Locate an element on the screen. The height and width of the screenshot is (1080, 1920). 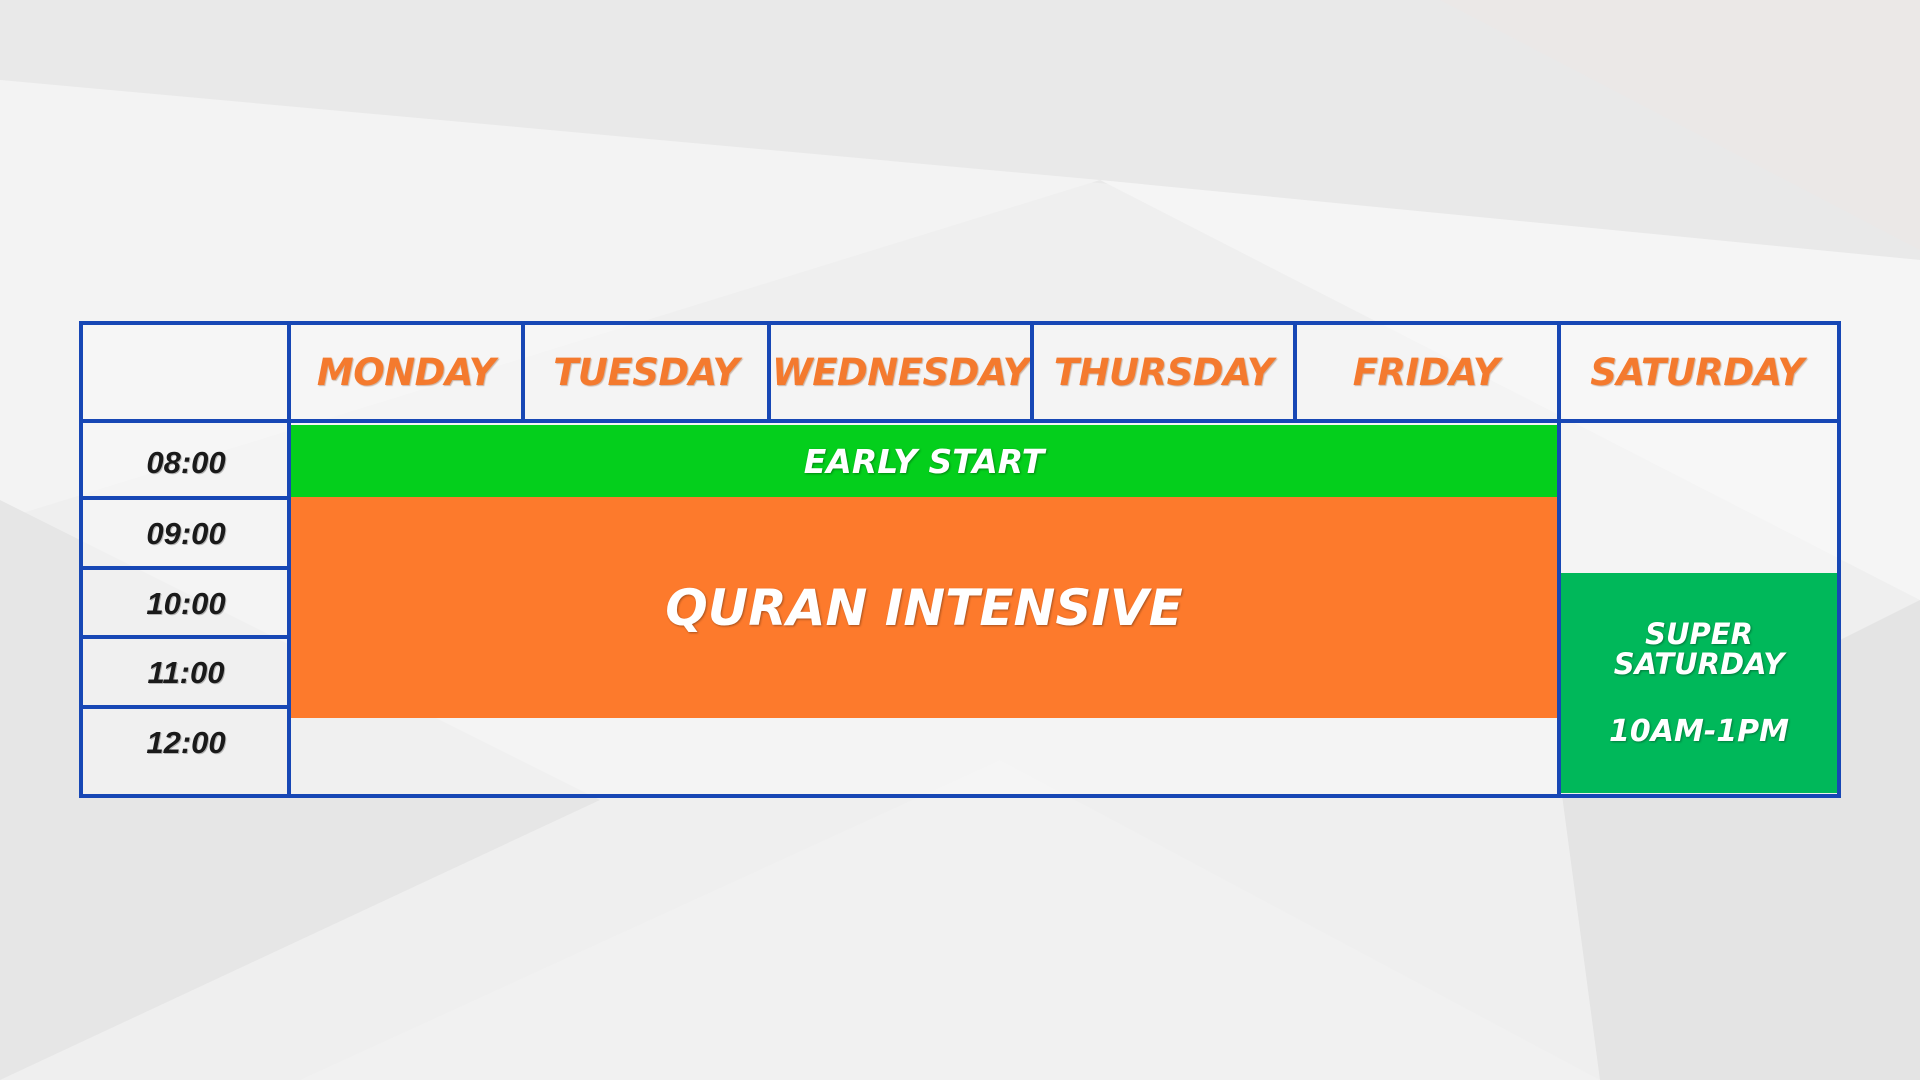
session-super-saturday: SUPER SATURDAY 10AM-1PM is located at coordinates (1699, 683).